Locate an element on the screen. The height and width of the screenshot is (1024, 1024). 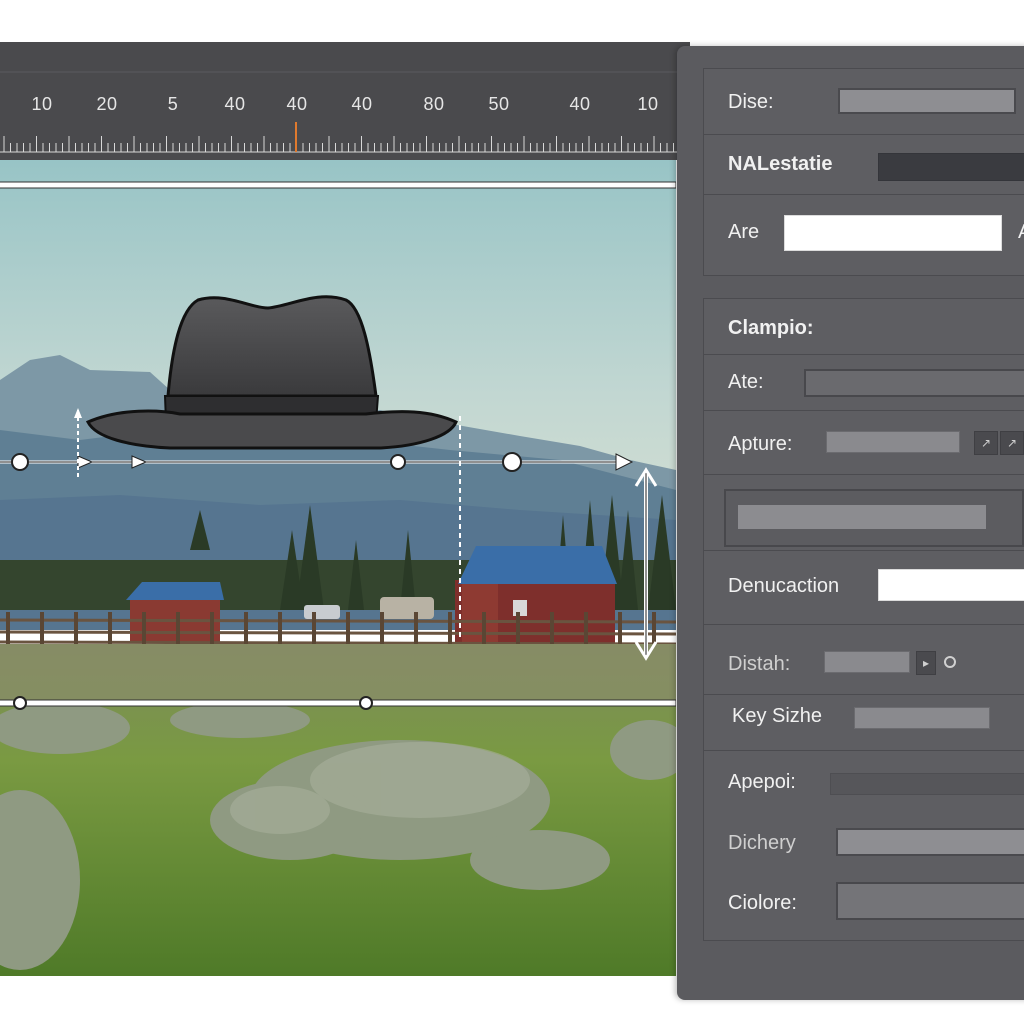
ruler-label: 5 is located at coordinates (173, 104).